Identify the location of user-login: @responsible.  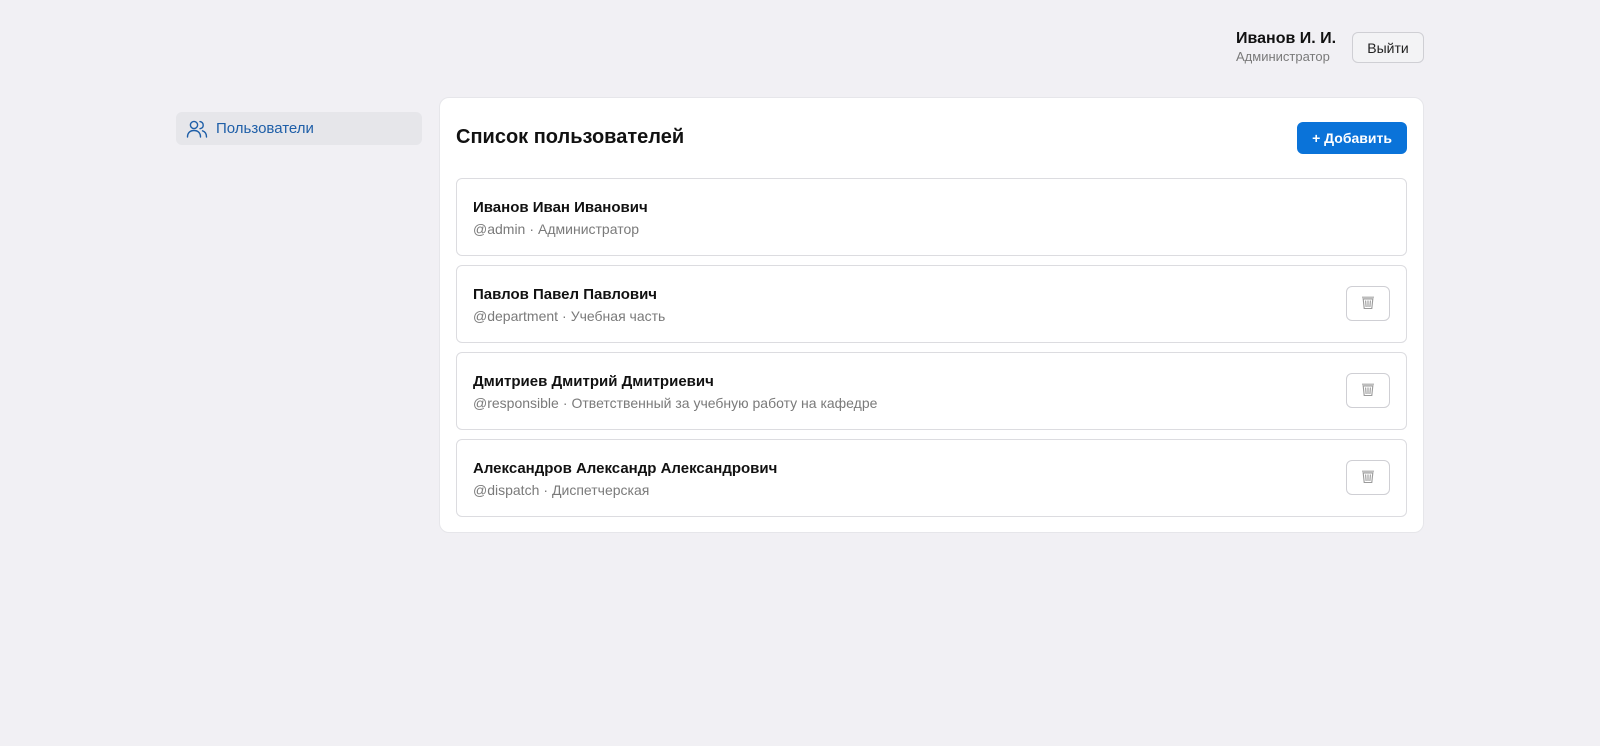
(516, 403).